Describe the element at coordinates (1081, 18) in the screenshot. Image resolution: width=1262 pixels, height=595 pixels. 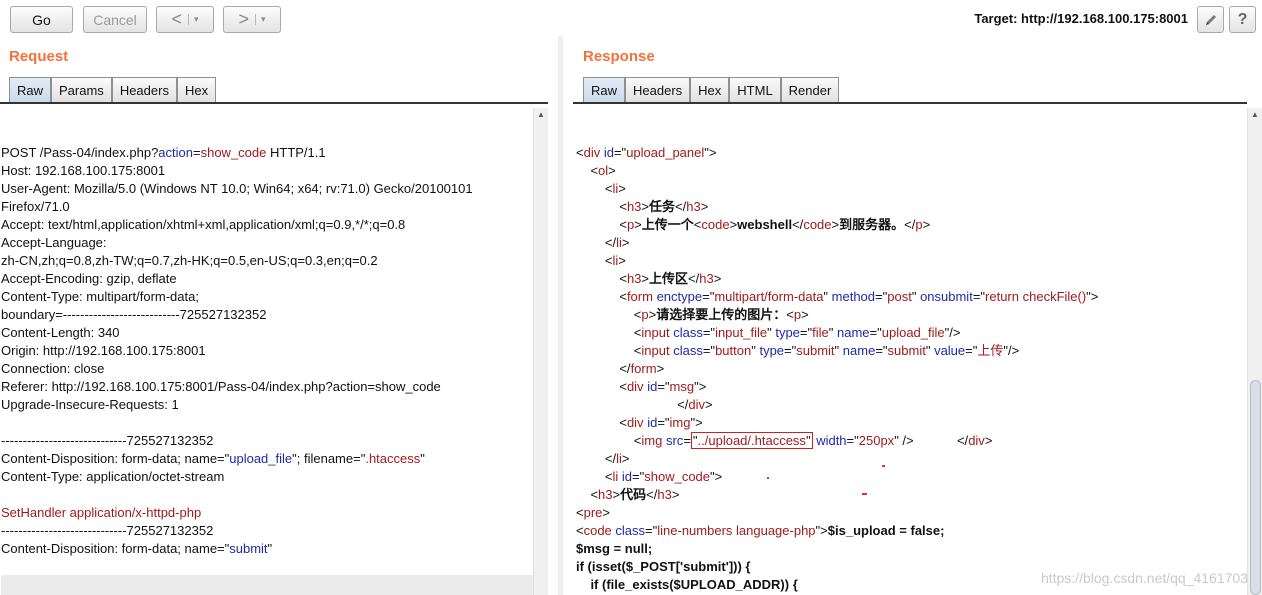
I see `target-label: Target: http://192.168.100.175:8001` at that location.